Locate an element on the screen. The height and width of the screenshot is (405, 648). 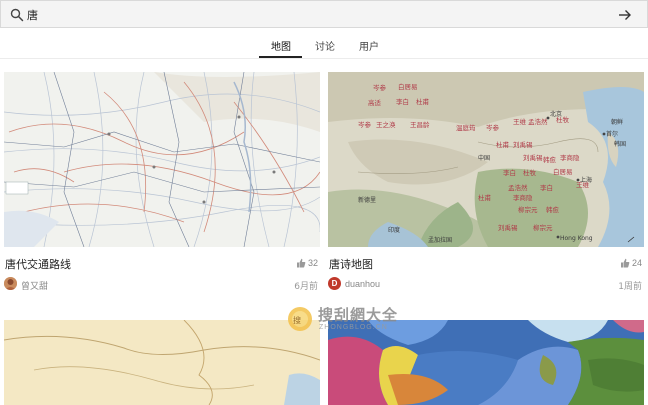
search-input is located at coordinates (307, 15).